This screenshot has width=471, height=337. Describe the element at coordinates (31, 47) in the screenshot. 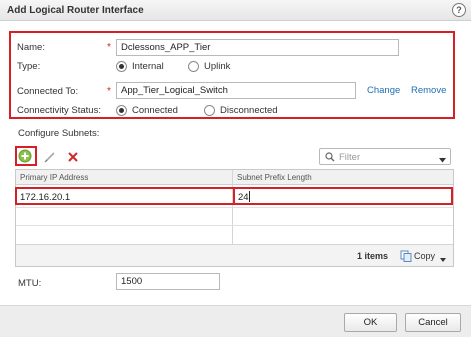

I see `name-label: Name:` at that location.